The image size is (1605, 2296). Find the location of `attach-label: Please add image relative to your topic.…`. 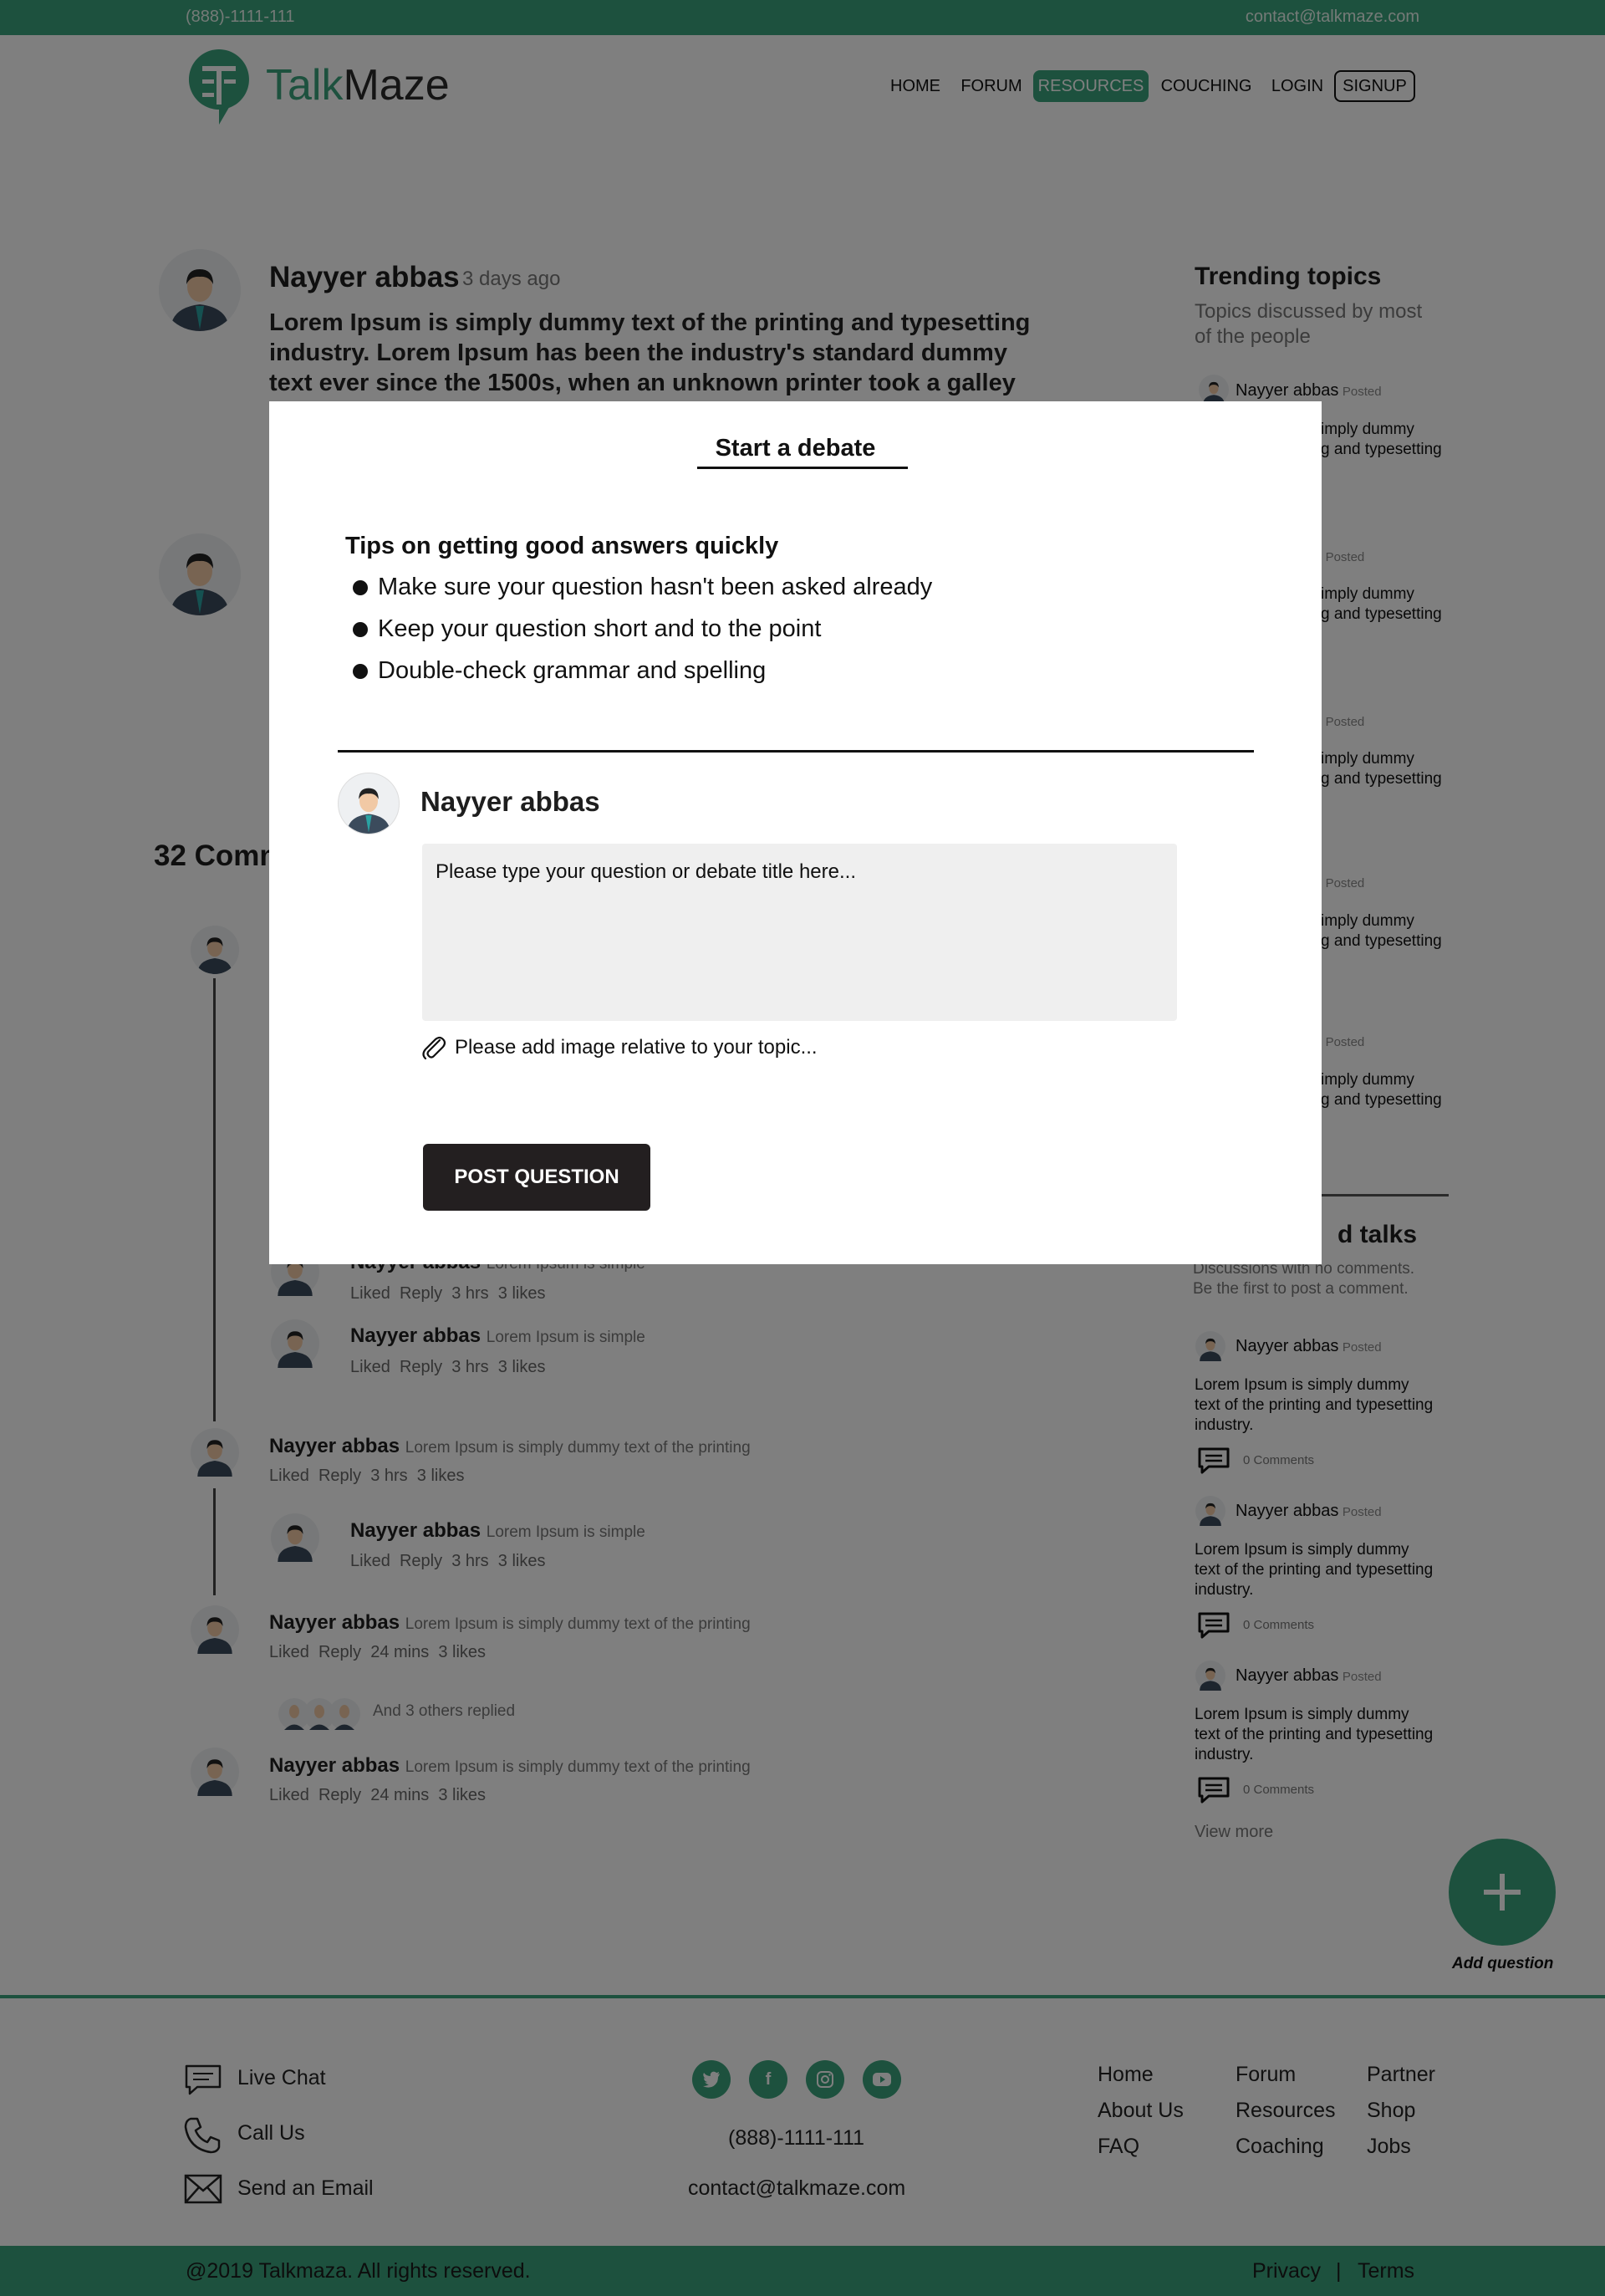

attach-label: Please add image relative to your topic.… is located at coordinates (636, 1047).